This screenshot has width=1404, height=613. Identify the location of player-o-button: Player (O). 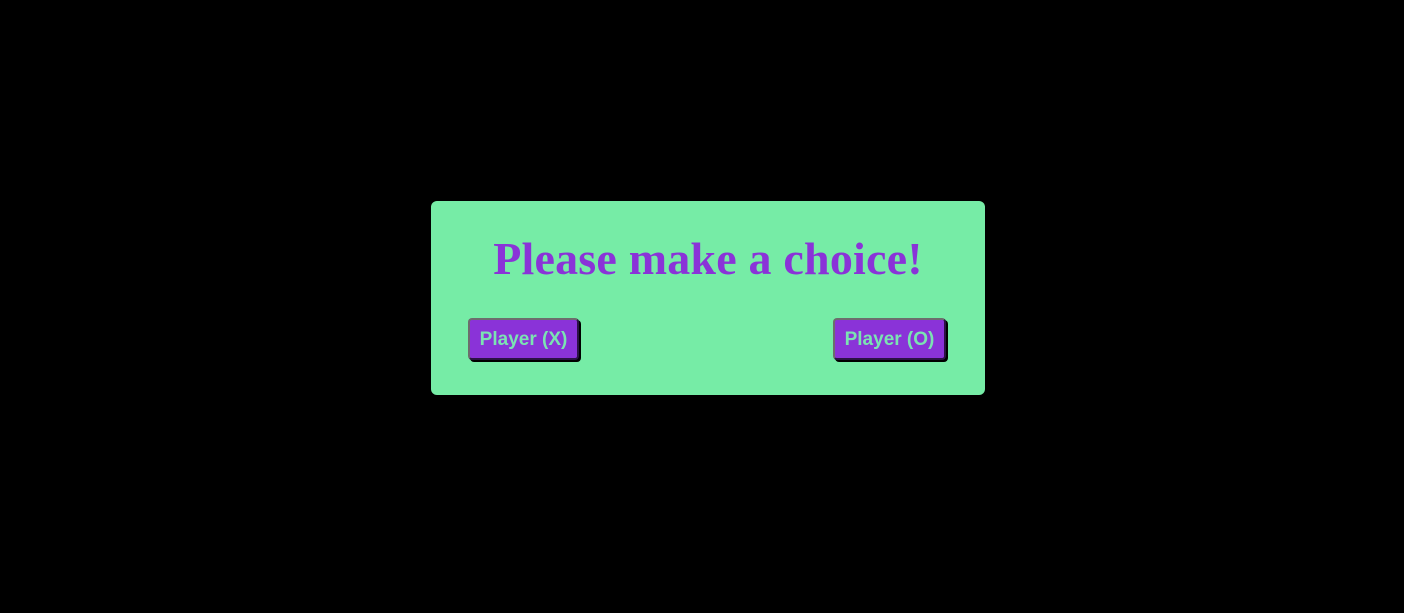
(889, 339).